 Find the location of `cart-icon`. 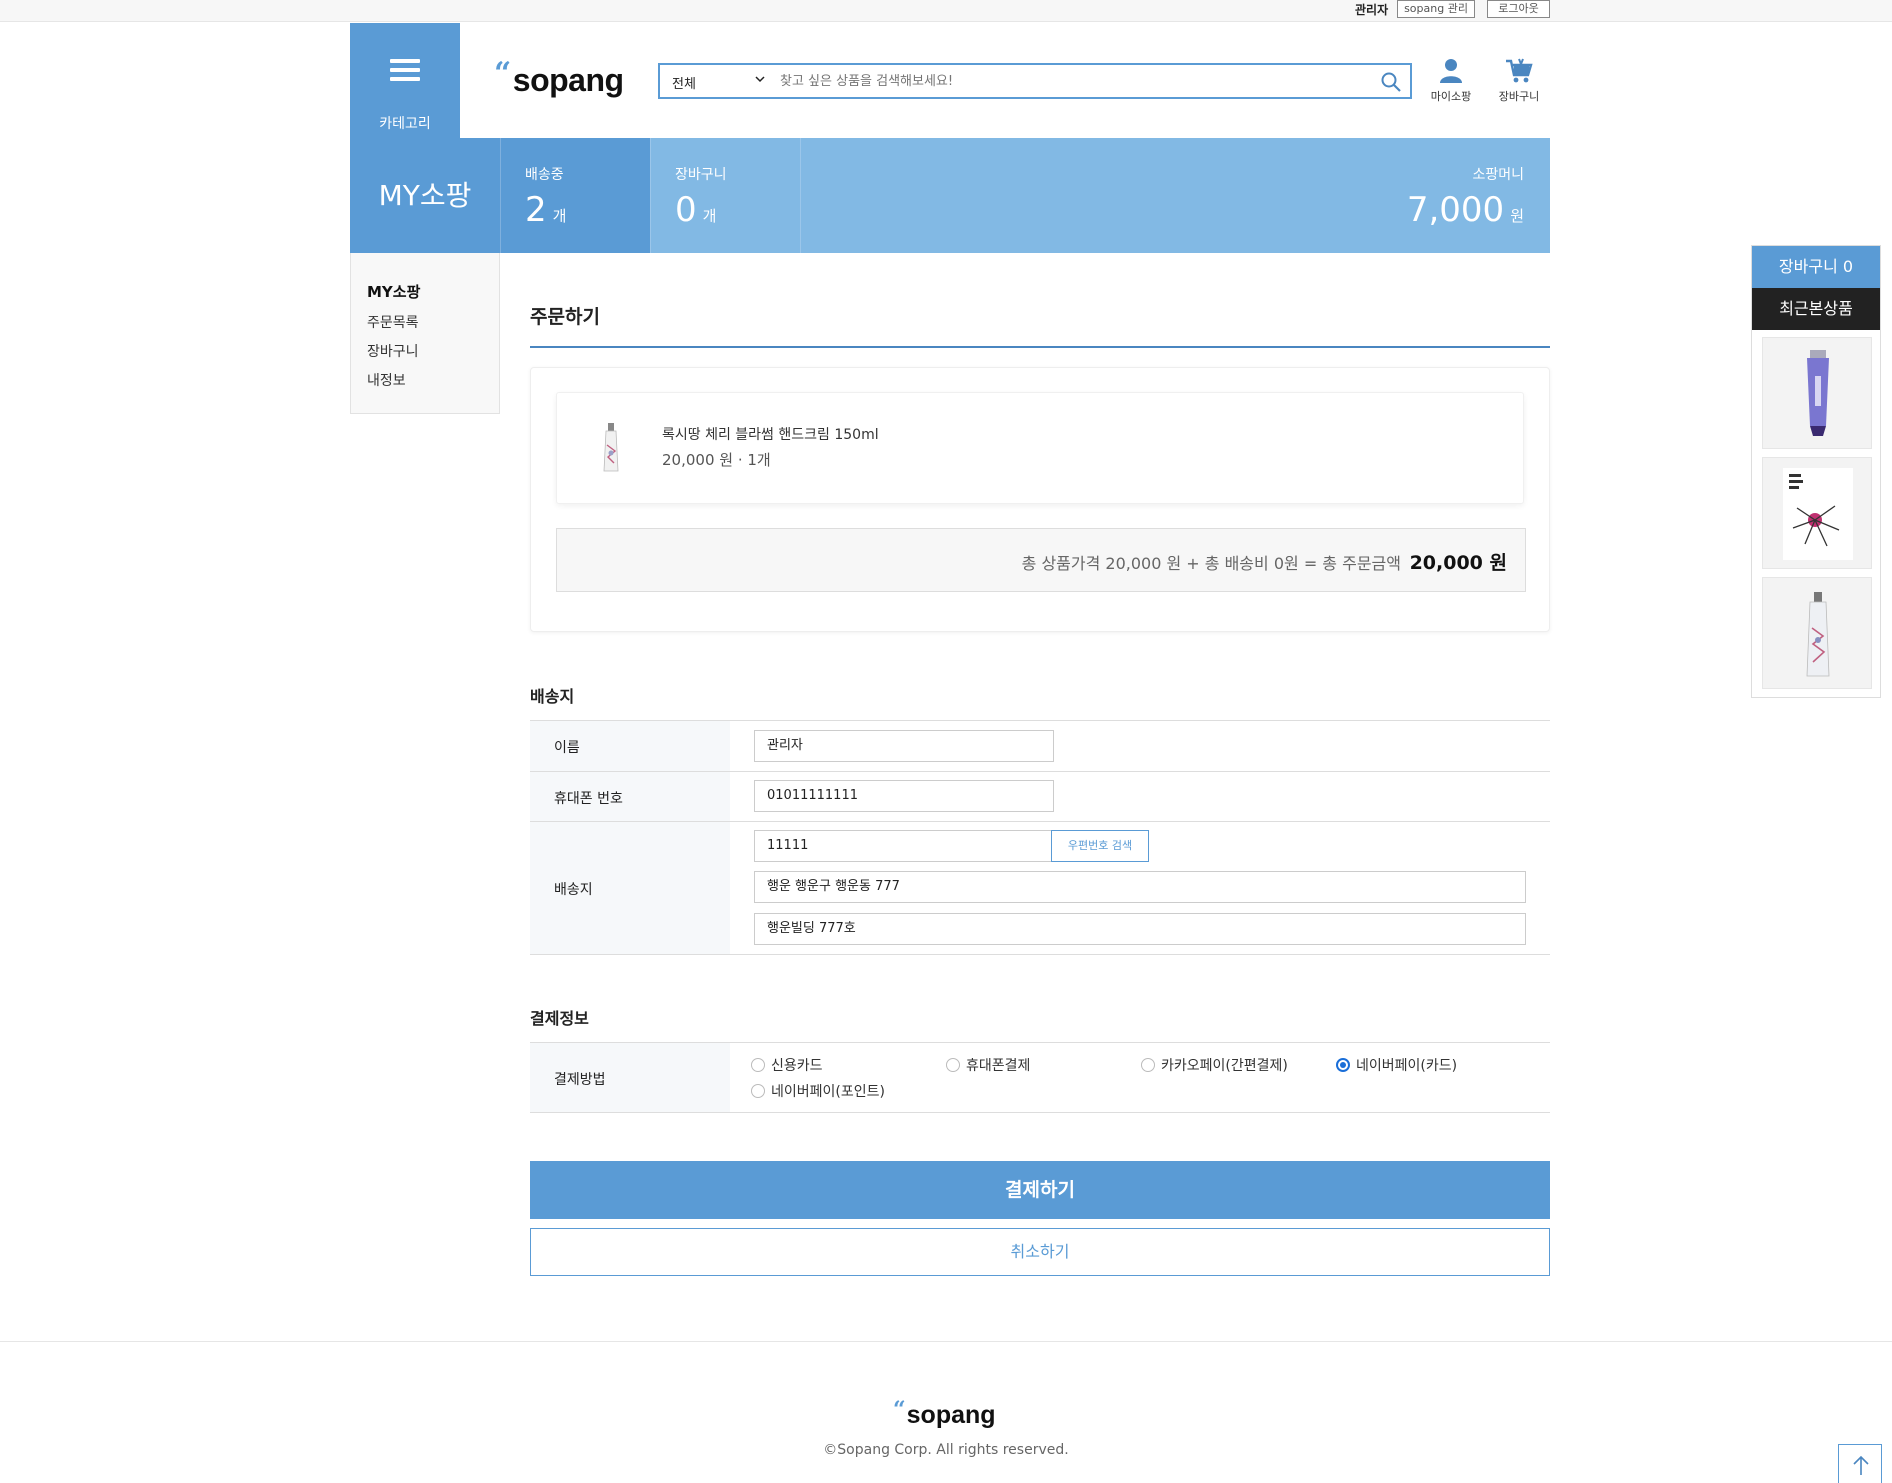

cart-icon is located at coordinates (1519, 70).